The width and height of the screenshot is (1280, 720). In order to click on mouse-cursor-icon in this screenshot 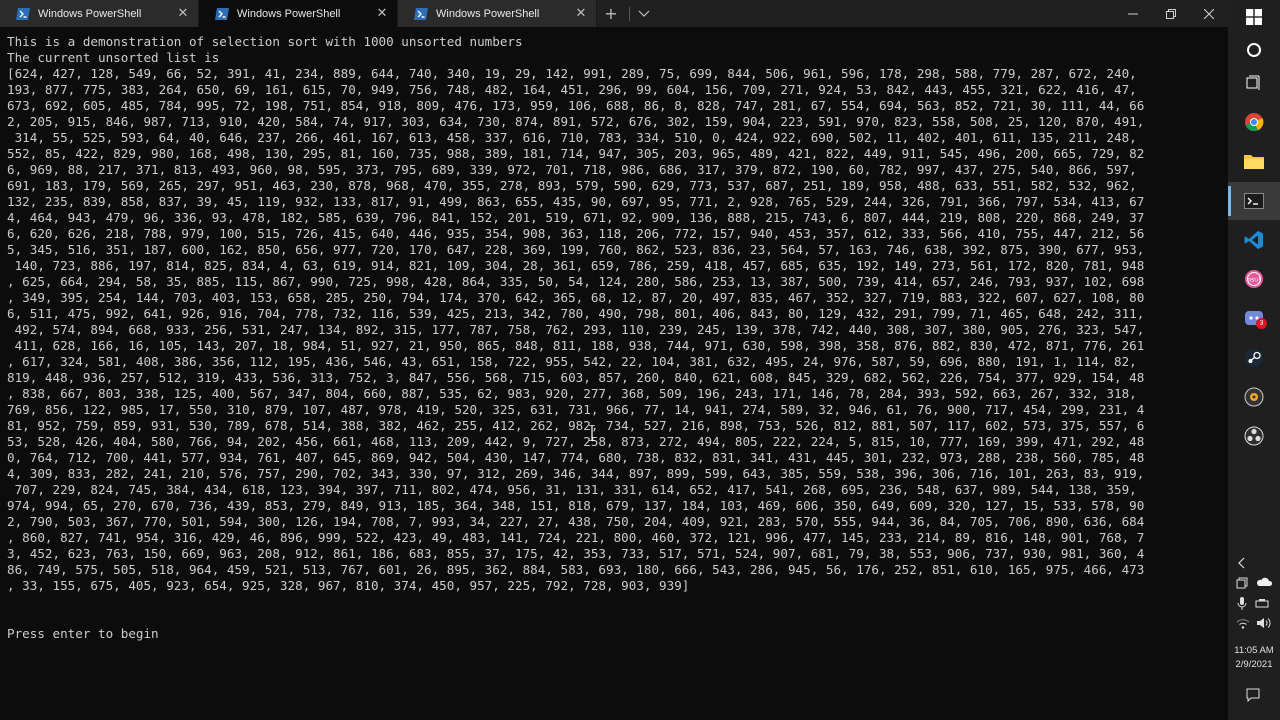, I will do `click(592, 433)`.